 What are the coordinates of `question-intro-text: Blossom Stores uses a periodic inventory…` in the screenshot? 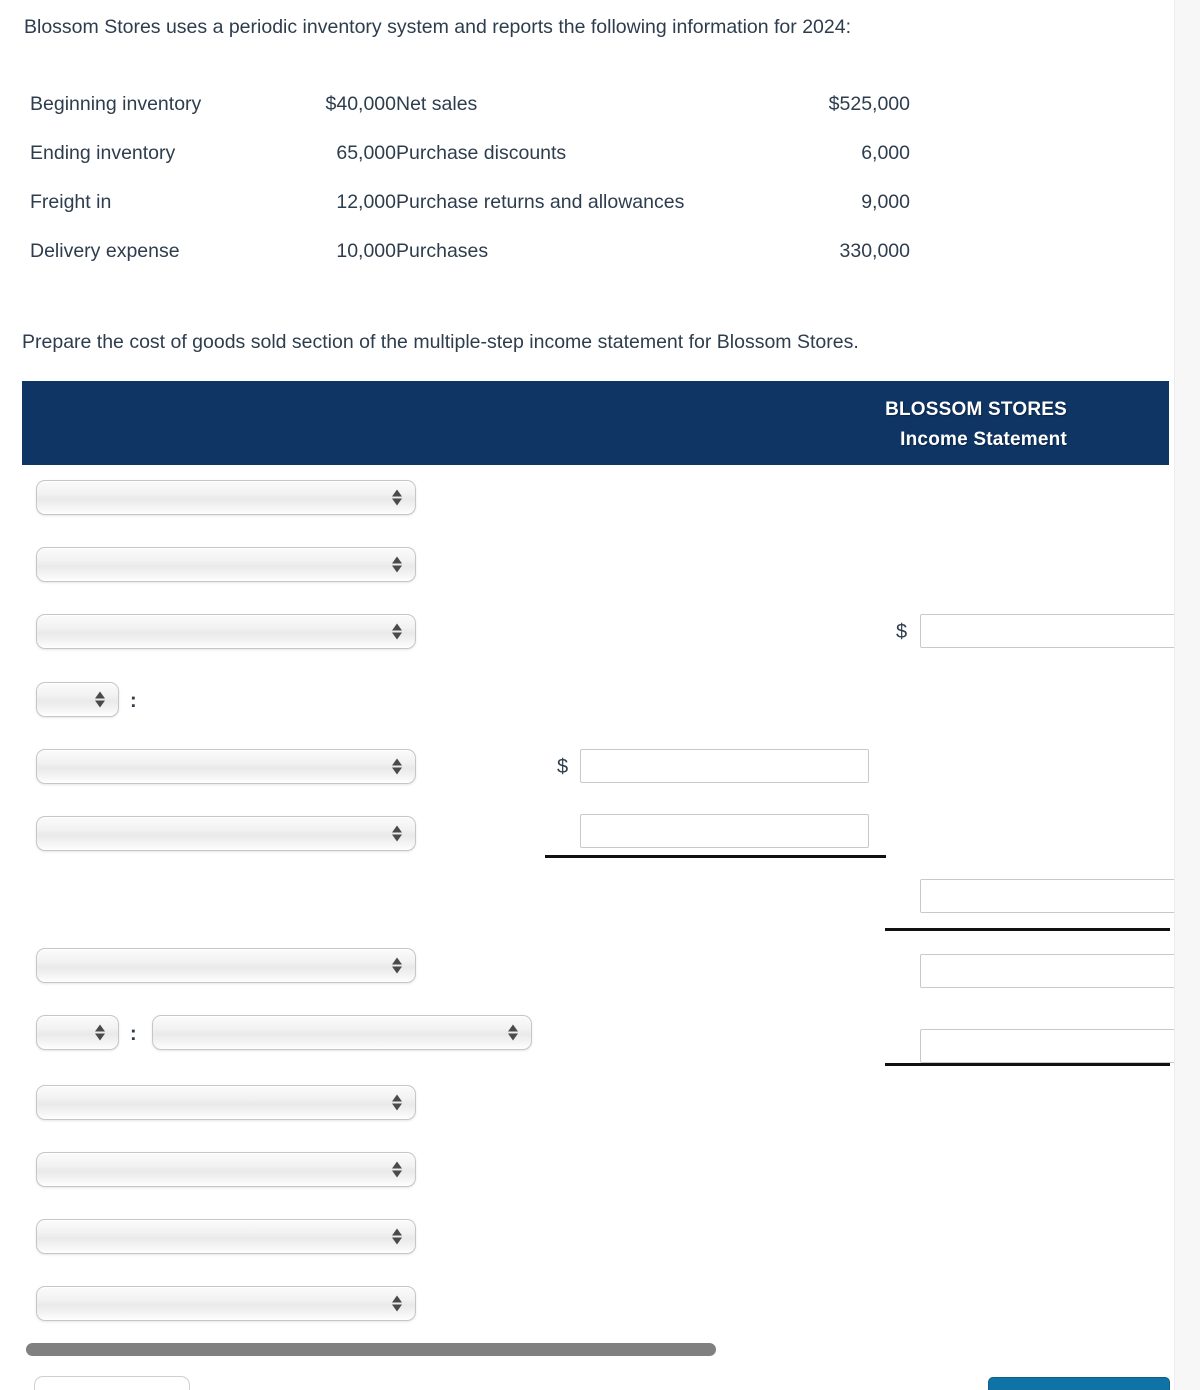 It's located at (437, 27).